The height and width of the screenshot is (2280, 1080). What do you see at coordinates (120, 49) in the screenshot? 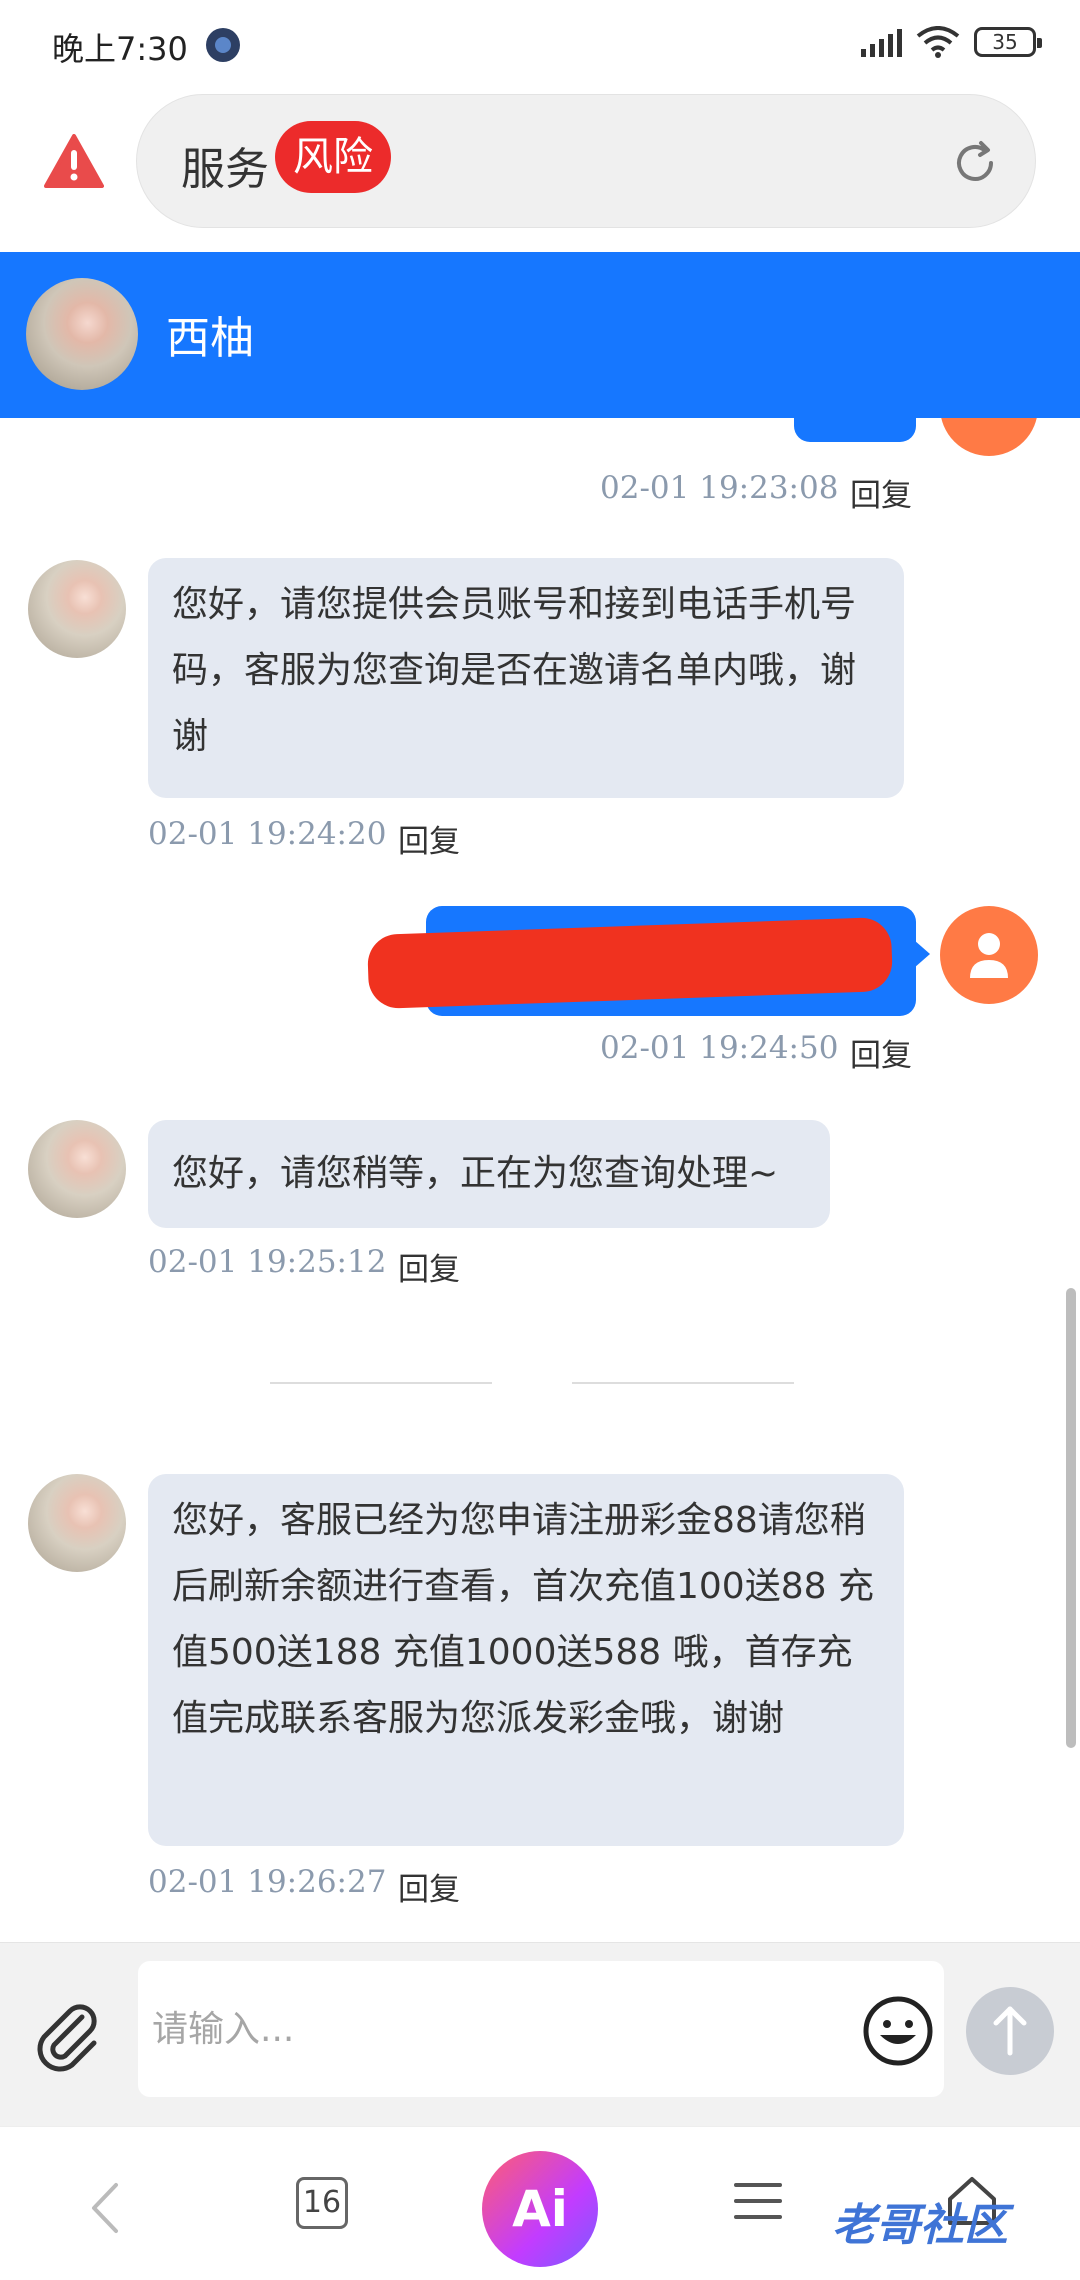
I see `status-time: 晚上7:30` at bounding box center [120, 49].